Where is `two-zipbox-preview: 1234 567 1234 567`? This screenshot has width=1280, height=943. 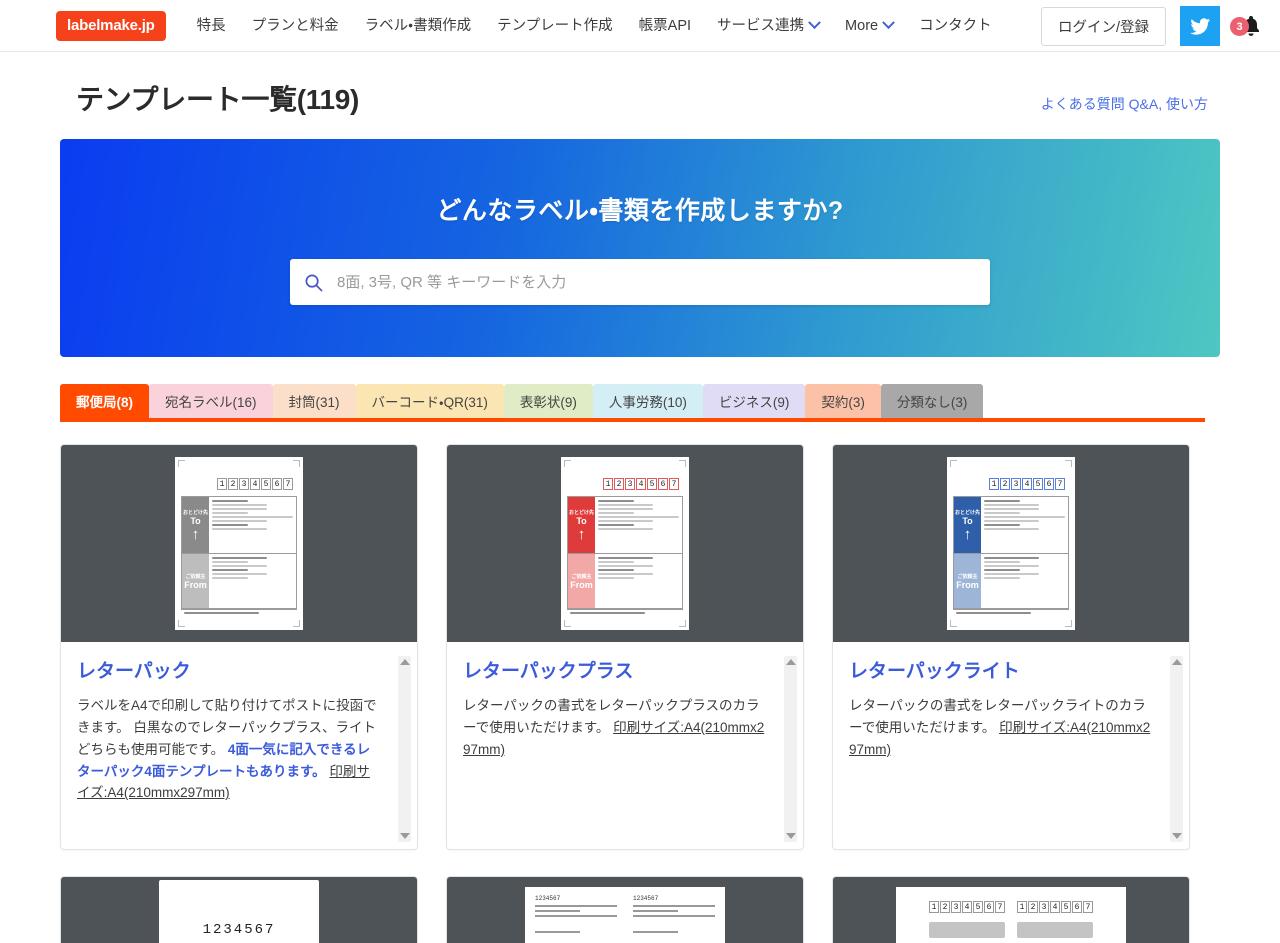 two-zipbox-preview: 1234 567 1234 567 is located at coordinates (1011, 915).